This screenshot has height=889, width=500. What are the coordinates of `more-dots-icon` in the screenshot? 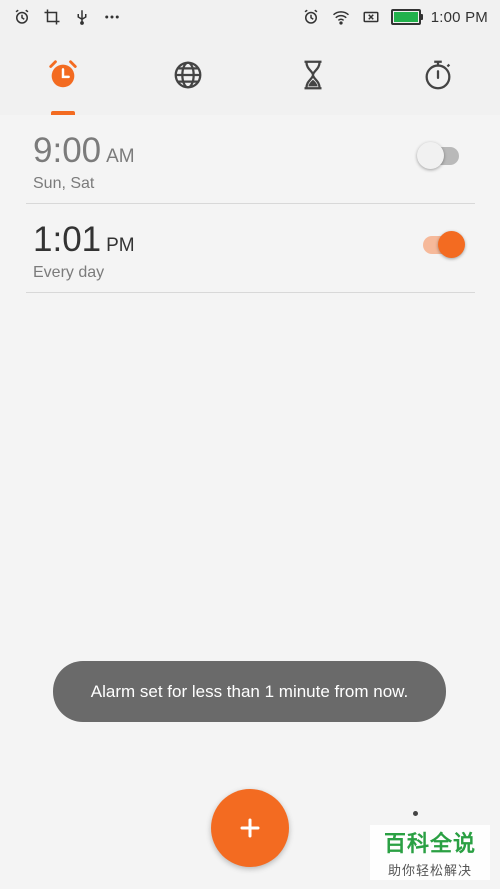 It's located at (112, 17).